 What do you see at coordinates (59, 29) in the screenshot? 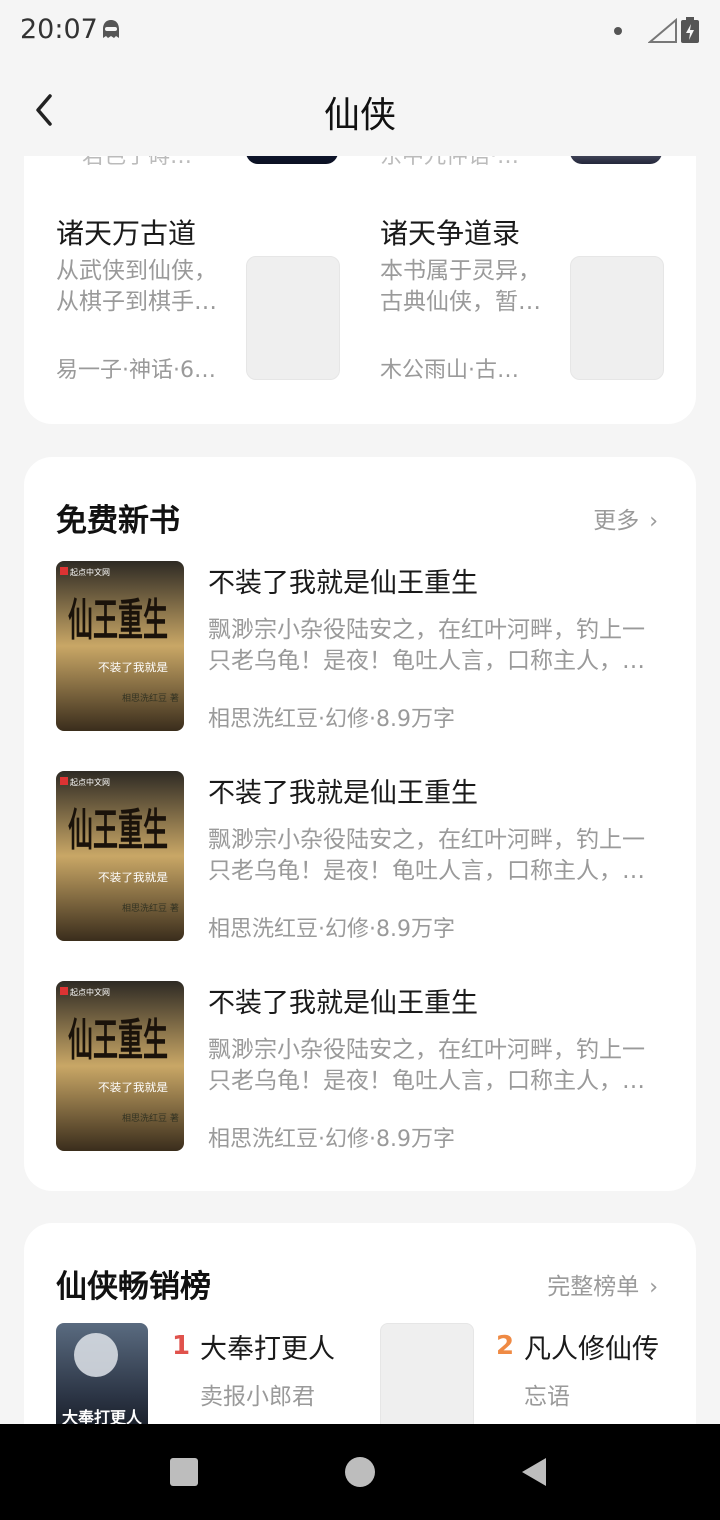
I see `status-time: 20:07` at bounding box center [59, 29].